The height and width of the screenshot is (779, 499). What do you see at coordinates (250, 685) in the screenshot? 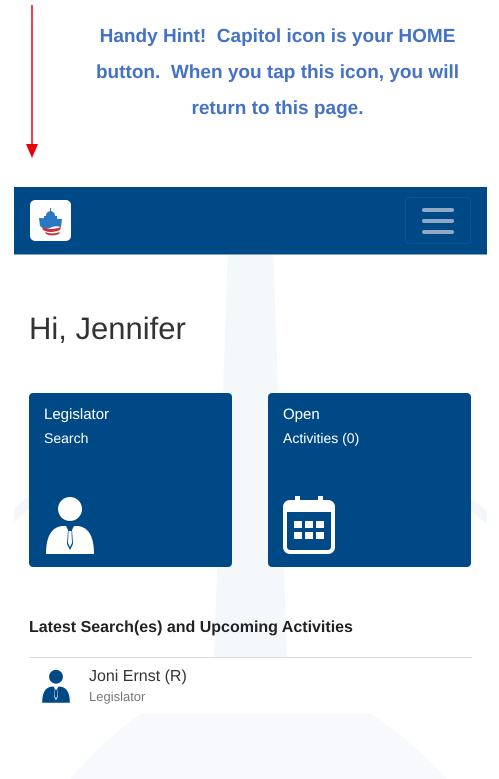
I see `list-item: Joni Ernst (R) Legislator` at bounding box center [250, 685].